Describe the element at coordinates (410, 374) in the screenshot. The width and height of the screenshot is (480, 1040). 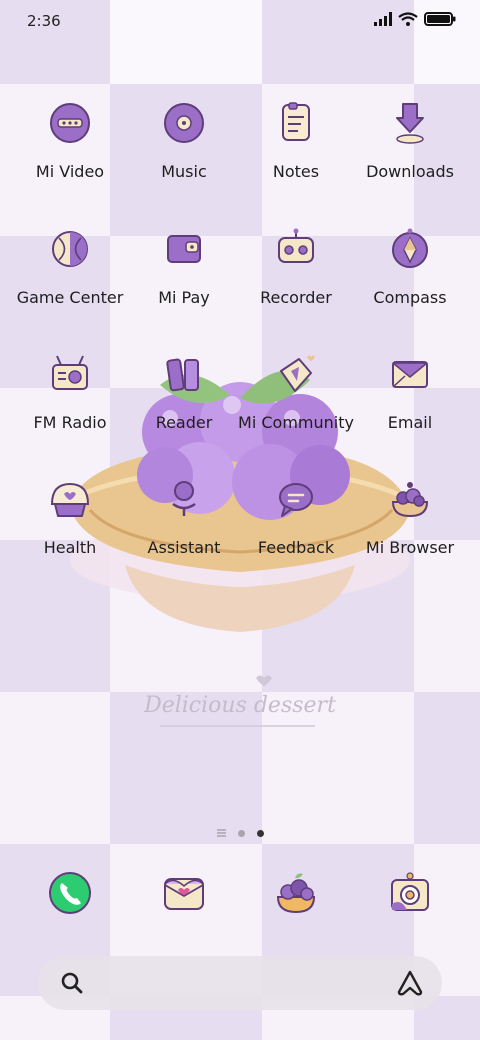
I see `mail-icon` at that location.